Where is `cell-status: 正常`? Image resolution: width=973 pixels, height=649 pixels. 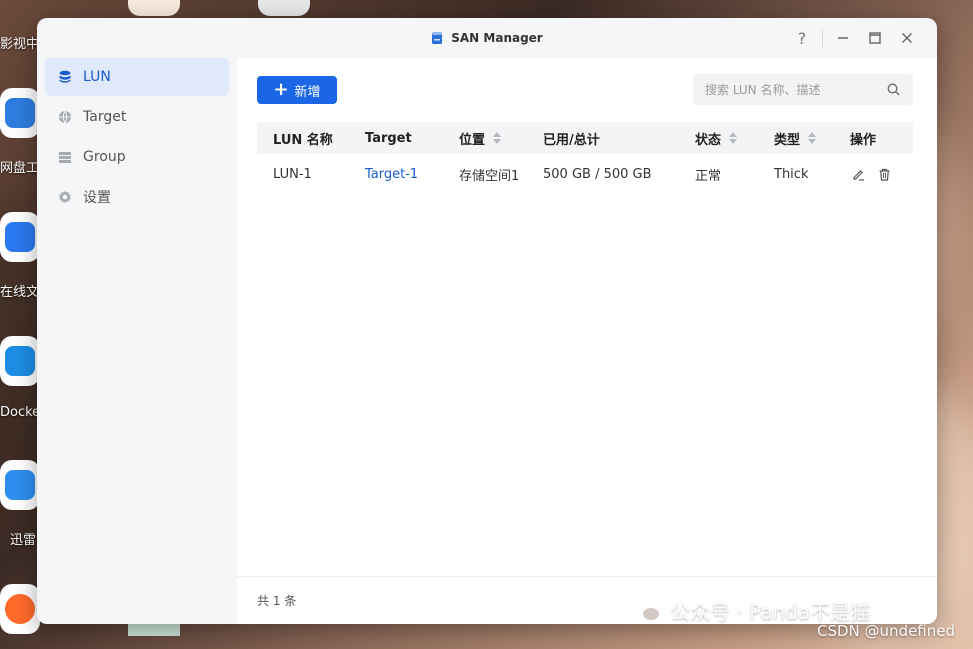 cell-status: 正常 is located at coordinates (708, 176).